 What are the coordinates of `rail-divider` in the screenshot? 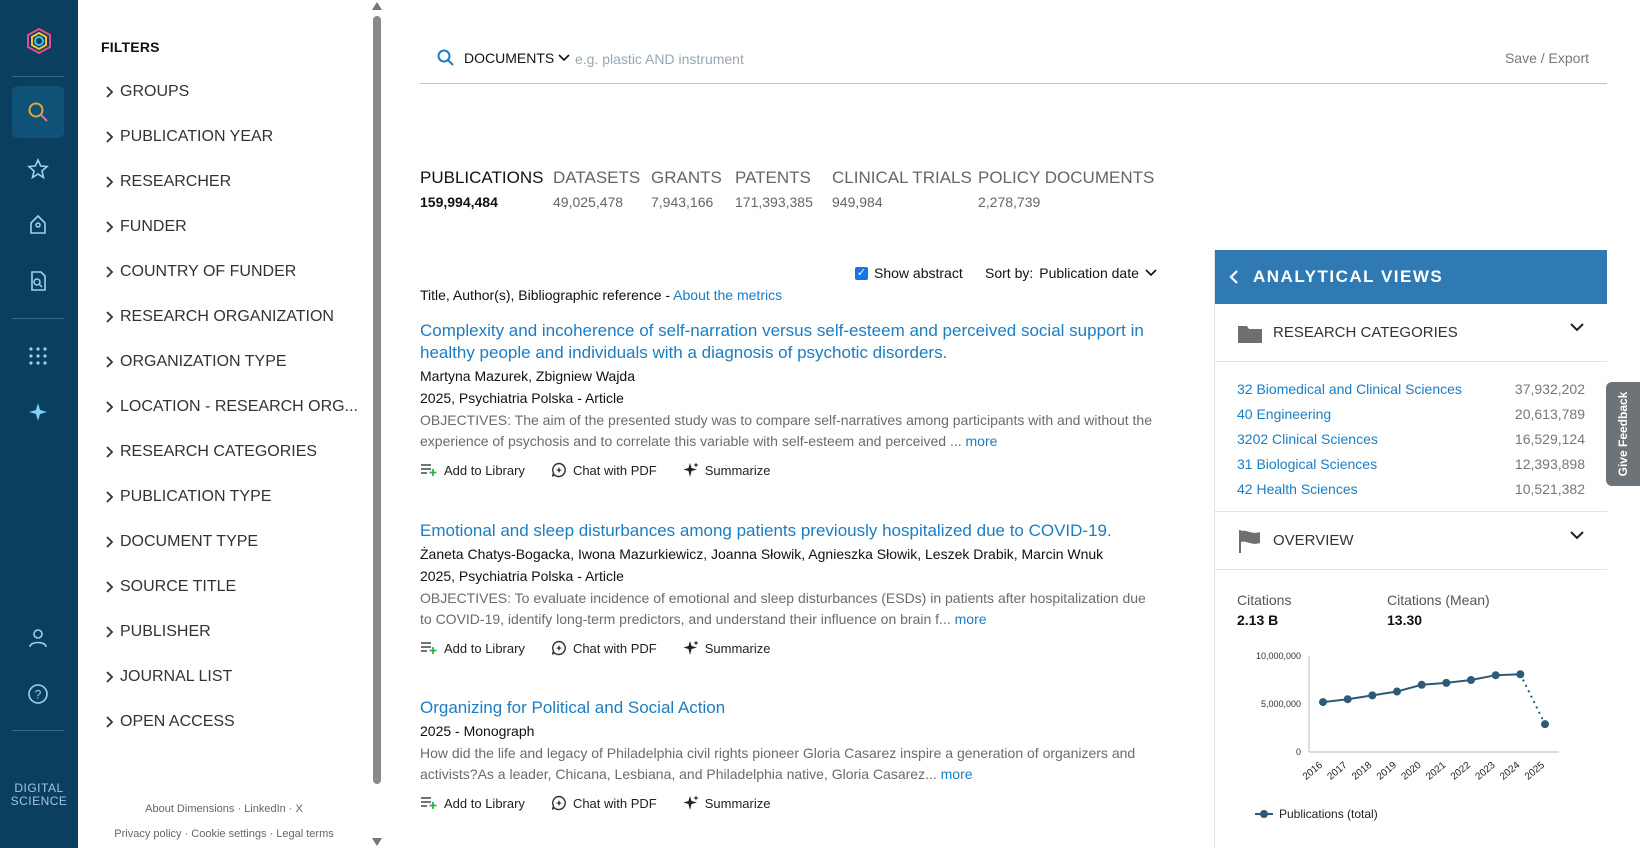 It's located at (38, 730).